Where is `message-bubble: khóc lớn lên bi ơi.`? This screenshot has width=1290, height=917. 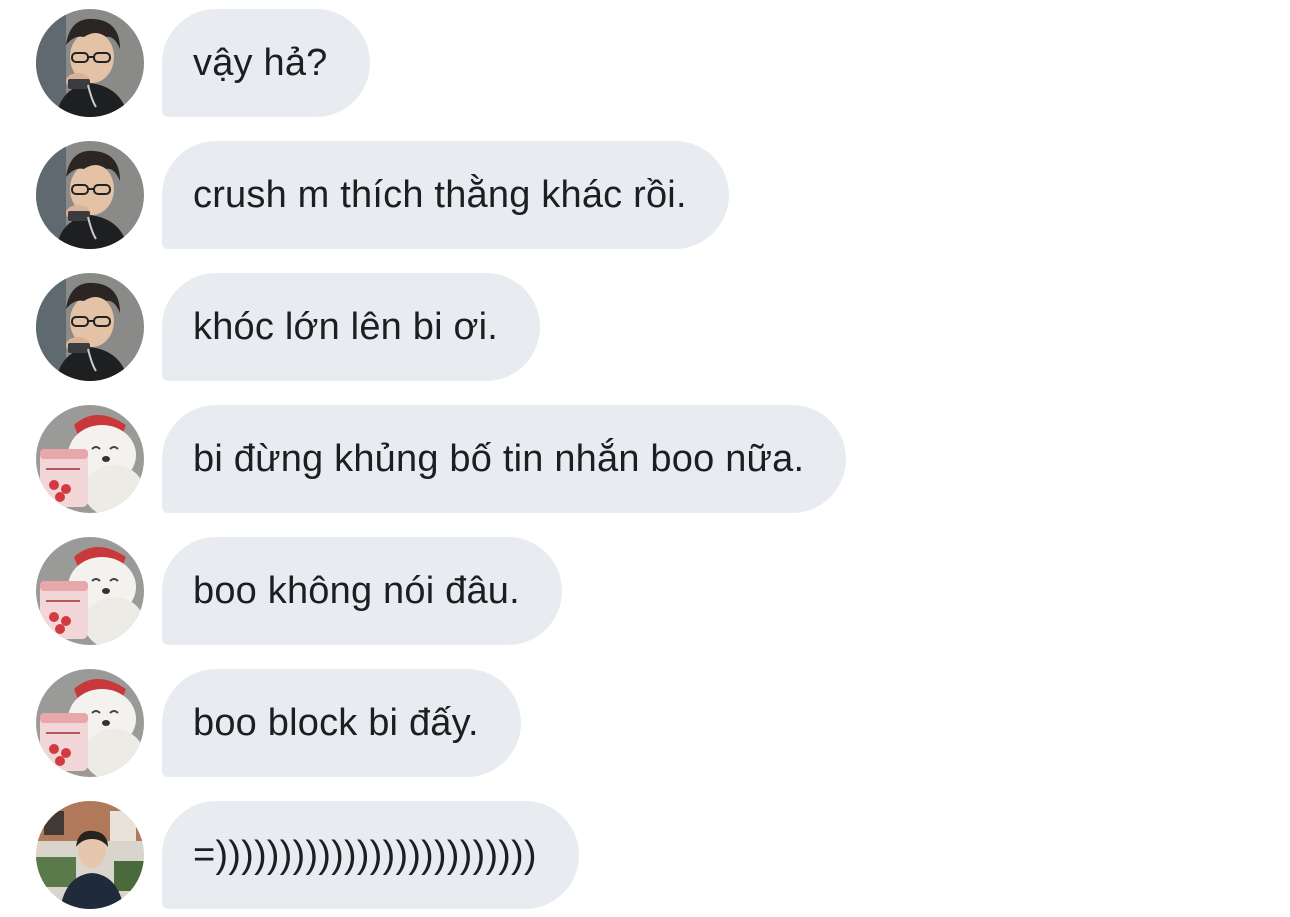 message-bubble: khóc lớn lên bi ơi. is located at coordinates (351, 327).